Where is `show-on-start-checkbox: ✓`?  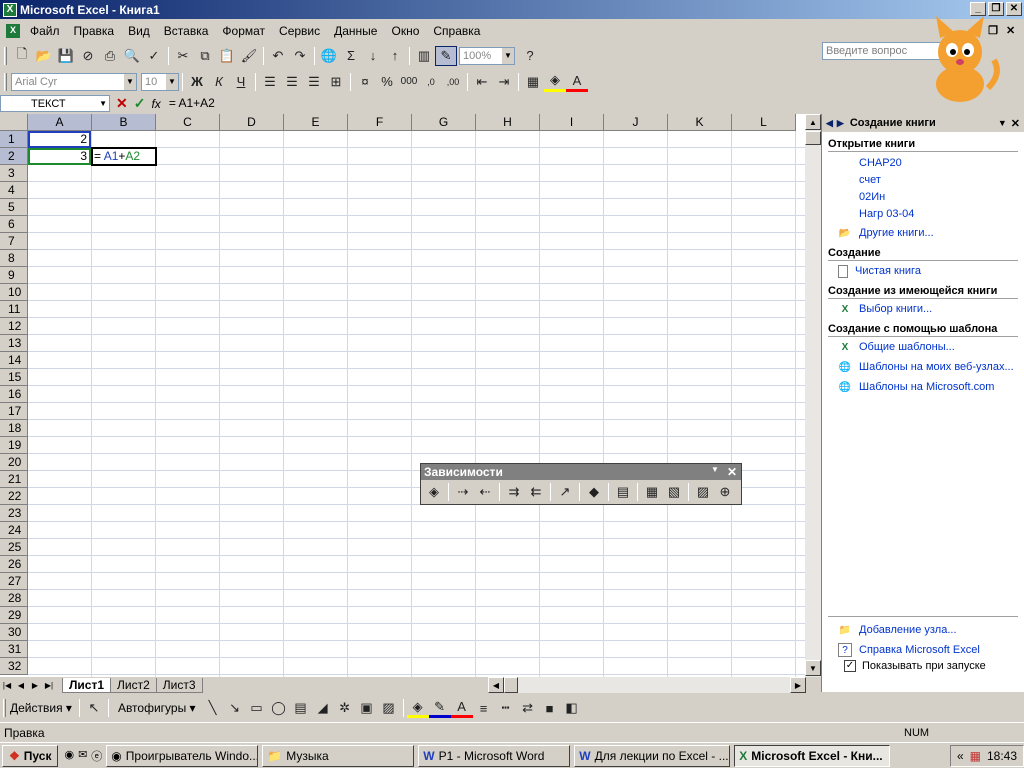
show-on-start-checkbox: ✓ is located at coordinates (850, 666).